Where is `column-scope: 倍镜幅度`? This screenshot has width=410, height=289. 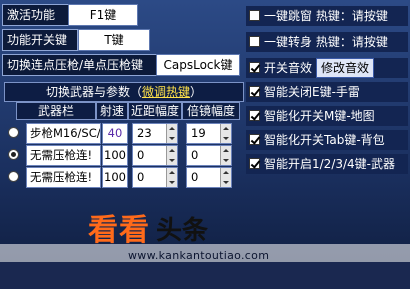
column-scope: 倍镜幅度 is located at coordinates (211, 111).